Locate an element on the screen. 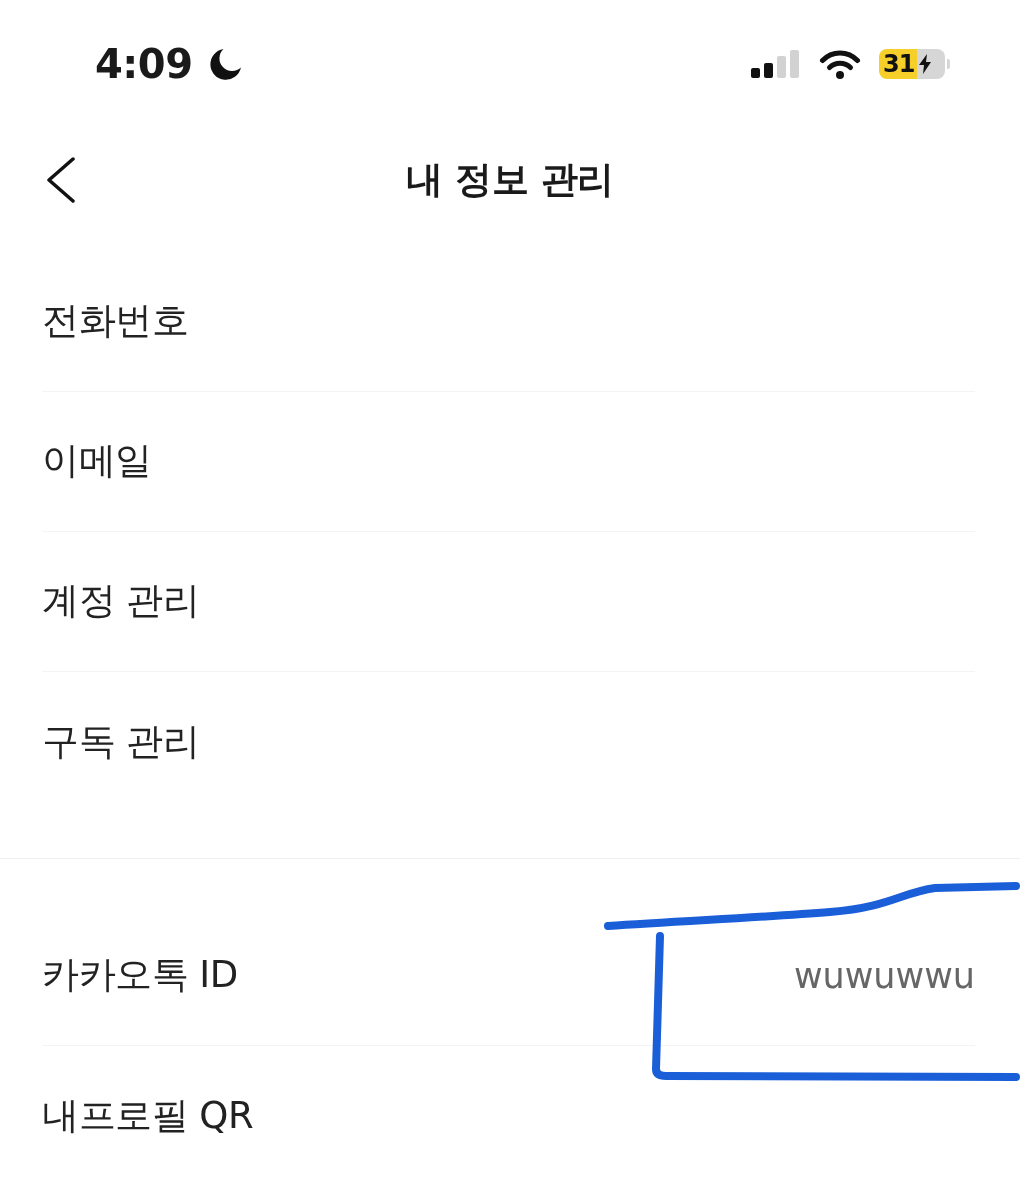 This screenshot has height=1200, width=1020. menu-item: 계정 관리 is located at coordinates (121, 601).